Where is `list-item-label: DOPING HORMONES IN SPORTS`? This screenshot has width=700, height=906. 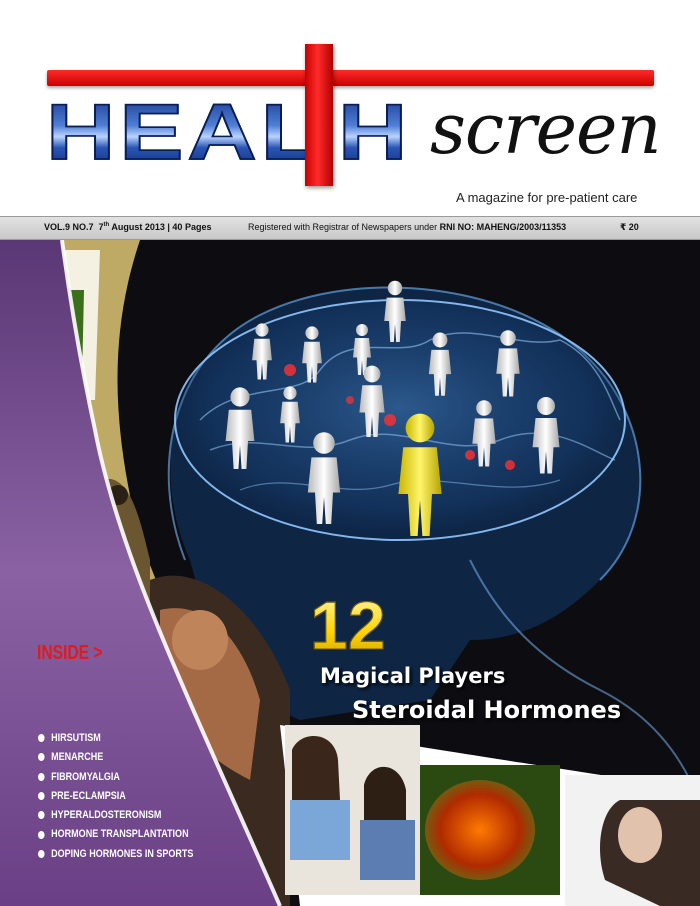 list-item-label: DOPING HORMONES IN SPORTS is located at coordinates (122, 853).